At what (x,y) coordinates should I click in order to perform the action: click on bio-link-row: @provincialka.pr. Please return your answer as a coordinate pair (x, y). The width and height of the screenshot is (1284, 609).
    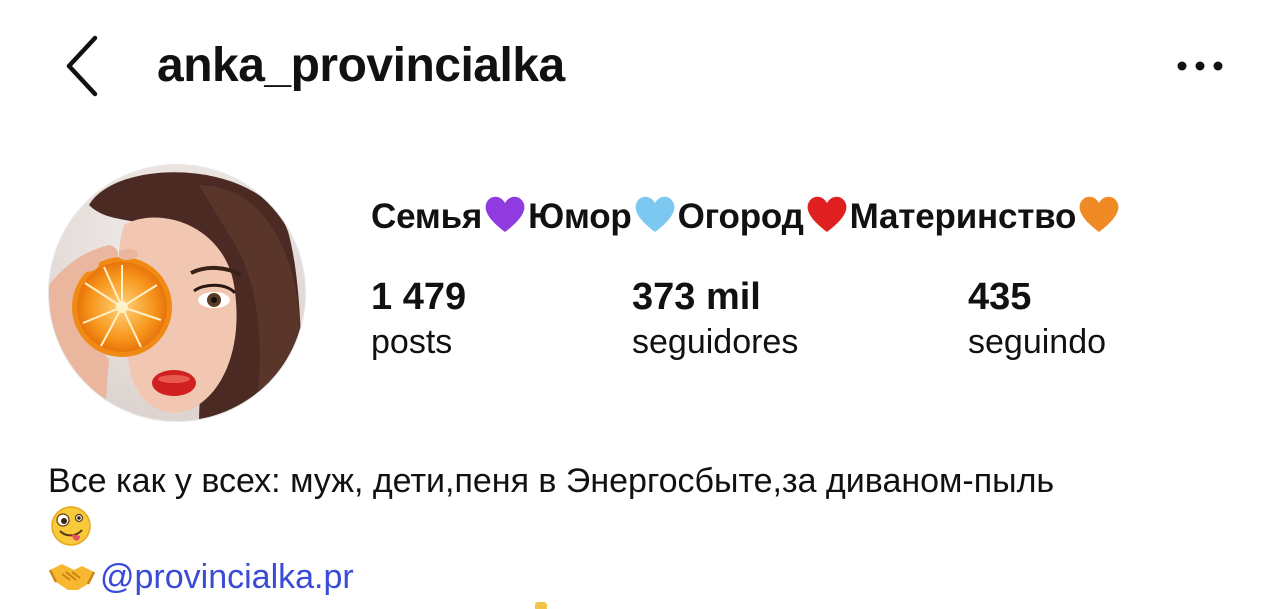
    Looking at the image, I should click on (201, 577).